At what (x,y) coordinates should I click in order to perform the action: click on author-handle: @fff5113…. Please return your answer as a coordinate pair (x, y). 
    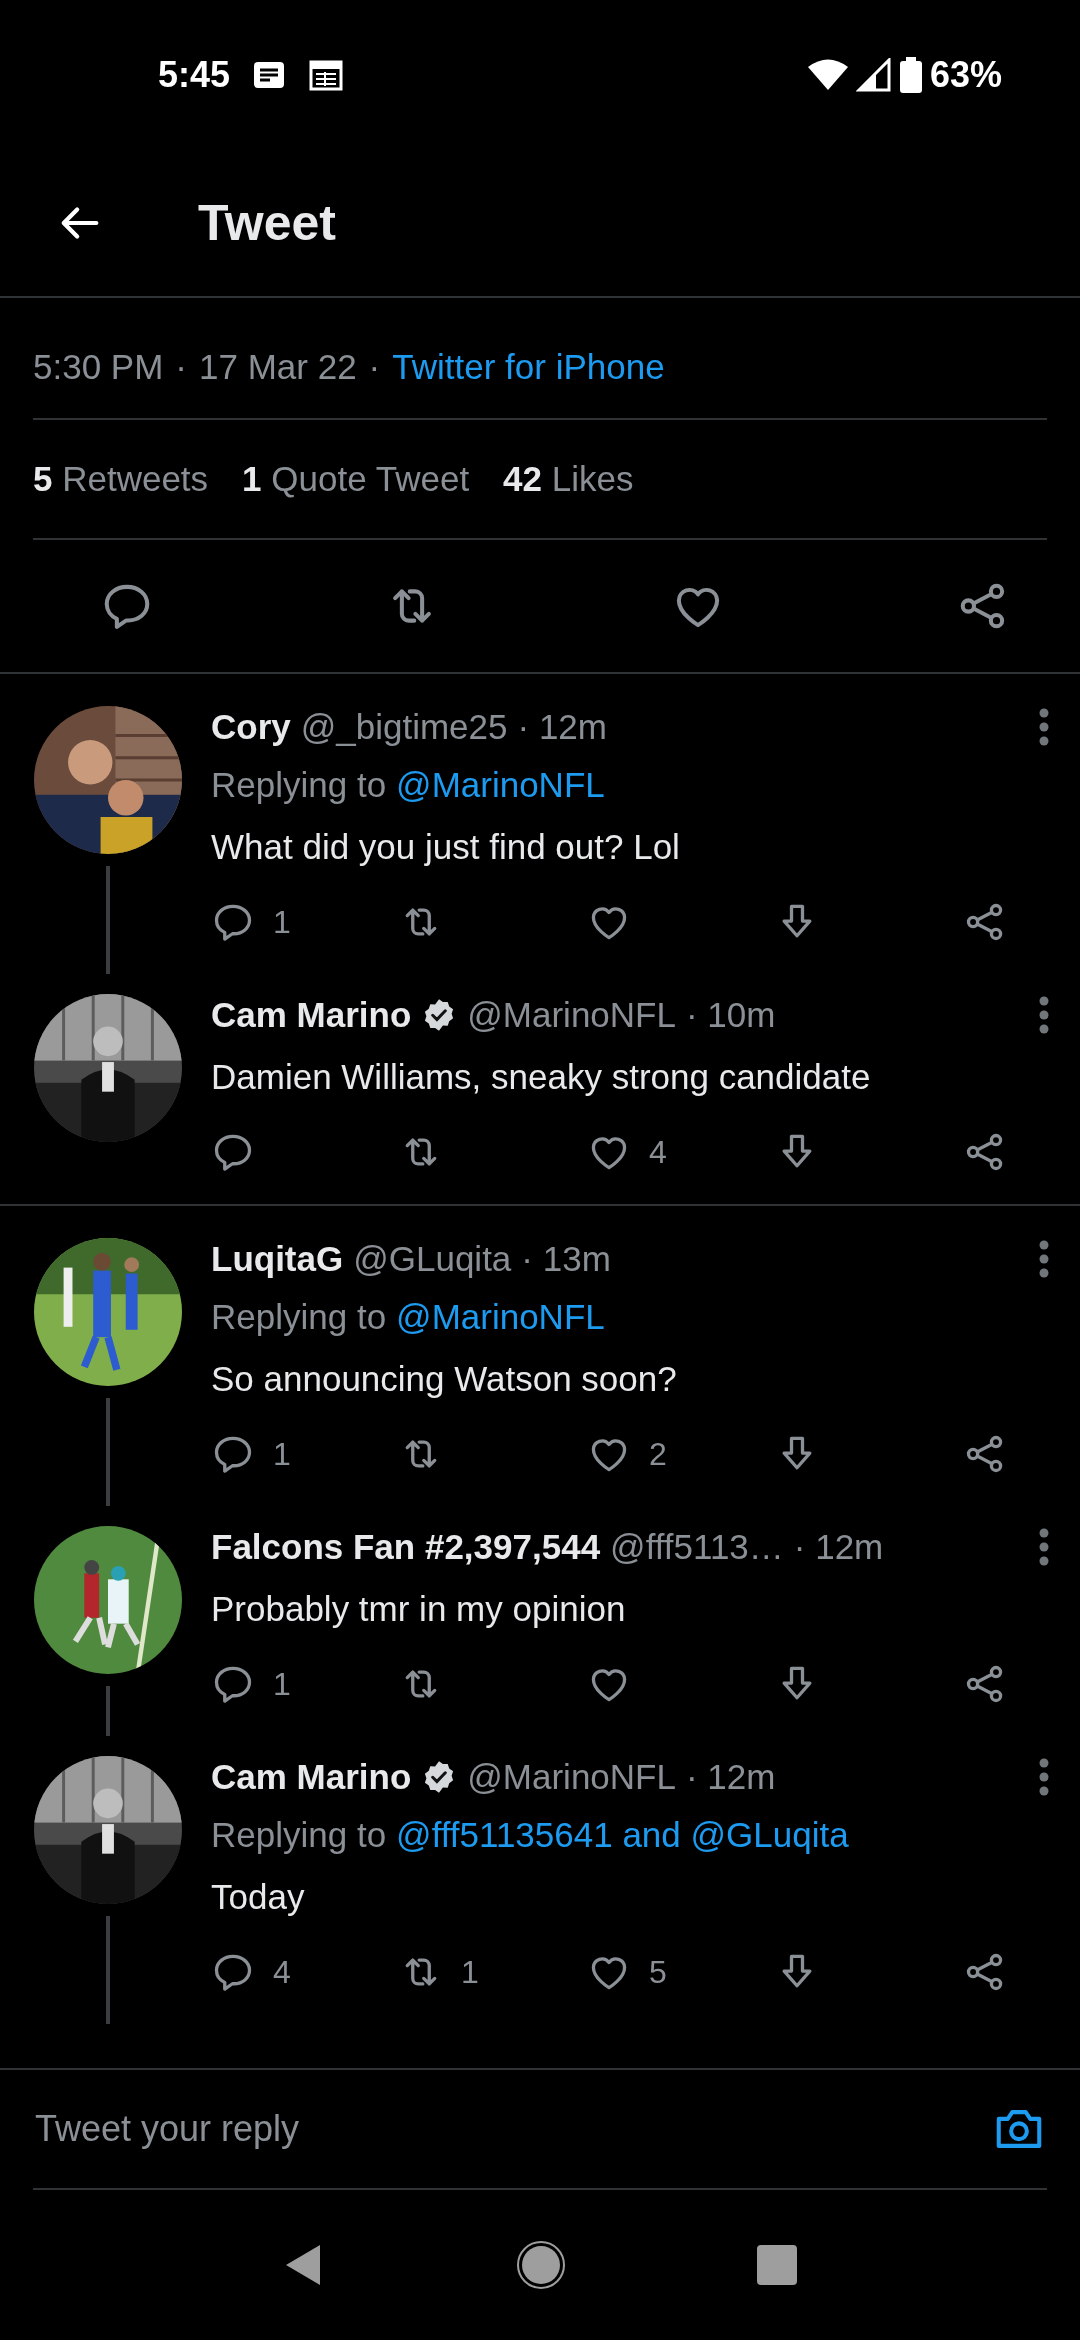
    Looking at the image, I should click on (697, 1547).